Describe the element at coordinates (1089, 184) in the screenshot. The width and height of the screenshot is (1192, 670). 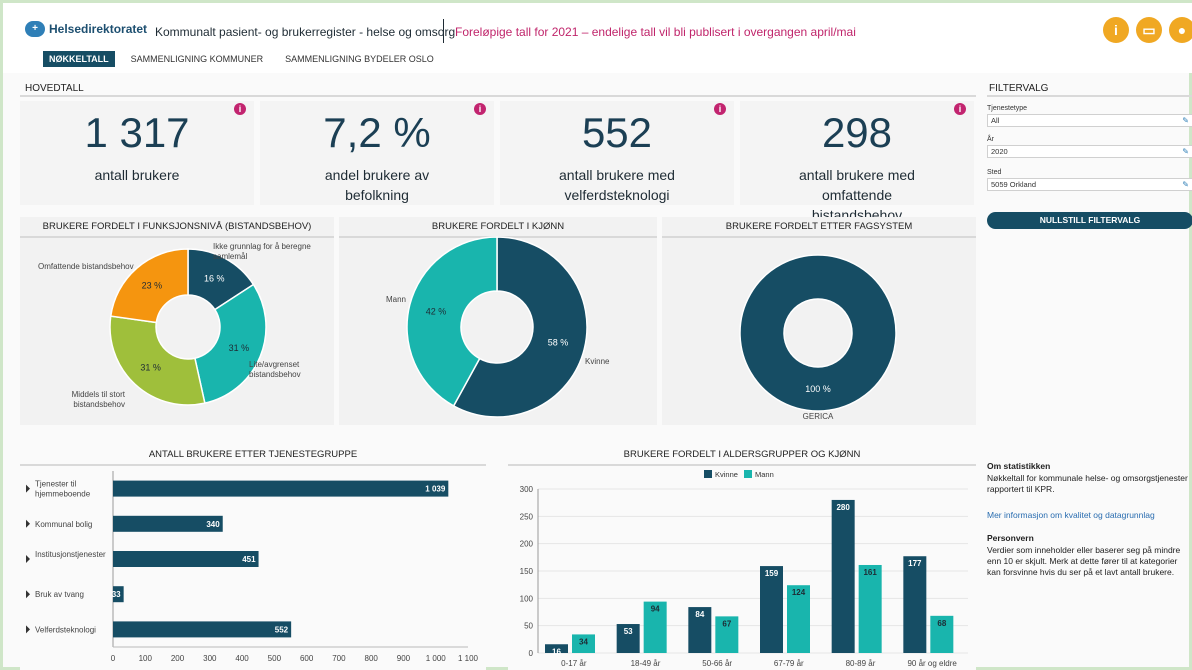
I see `filter-place-select: 5059 Orkland ✎` at that location.